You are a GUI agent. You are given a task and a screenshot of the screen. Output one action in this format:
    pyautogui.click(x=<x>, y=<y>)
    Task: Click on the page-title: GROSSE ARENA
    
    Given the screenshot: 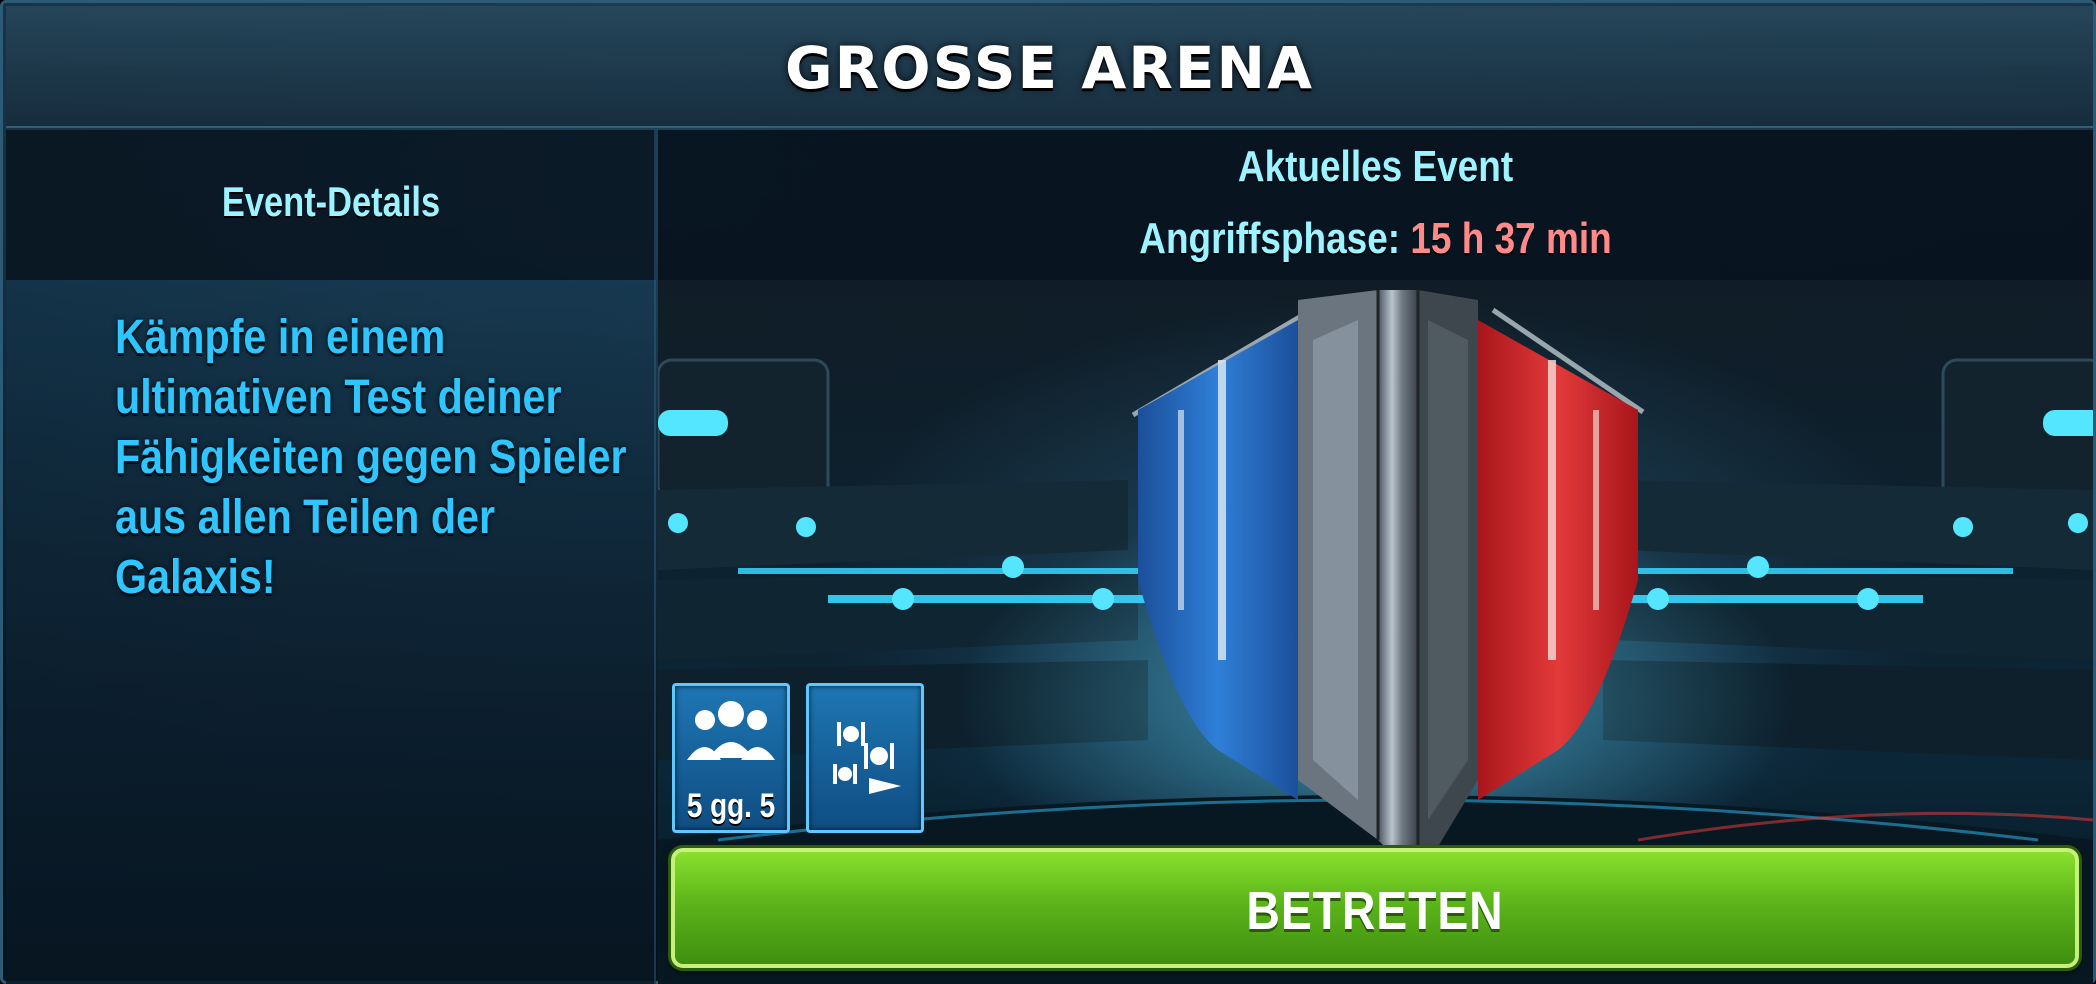 What is the action you would take?
    pyautogui.click(x=1049, y=68)
    